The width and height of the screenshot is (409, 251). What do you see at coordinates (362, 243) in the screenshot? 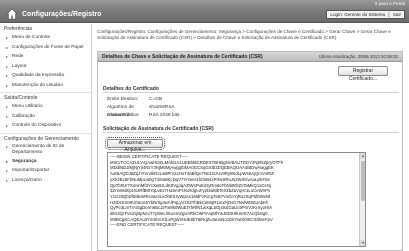
I see `scroll-down-icon: ▾` at bounding box center [362, 243].